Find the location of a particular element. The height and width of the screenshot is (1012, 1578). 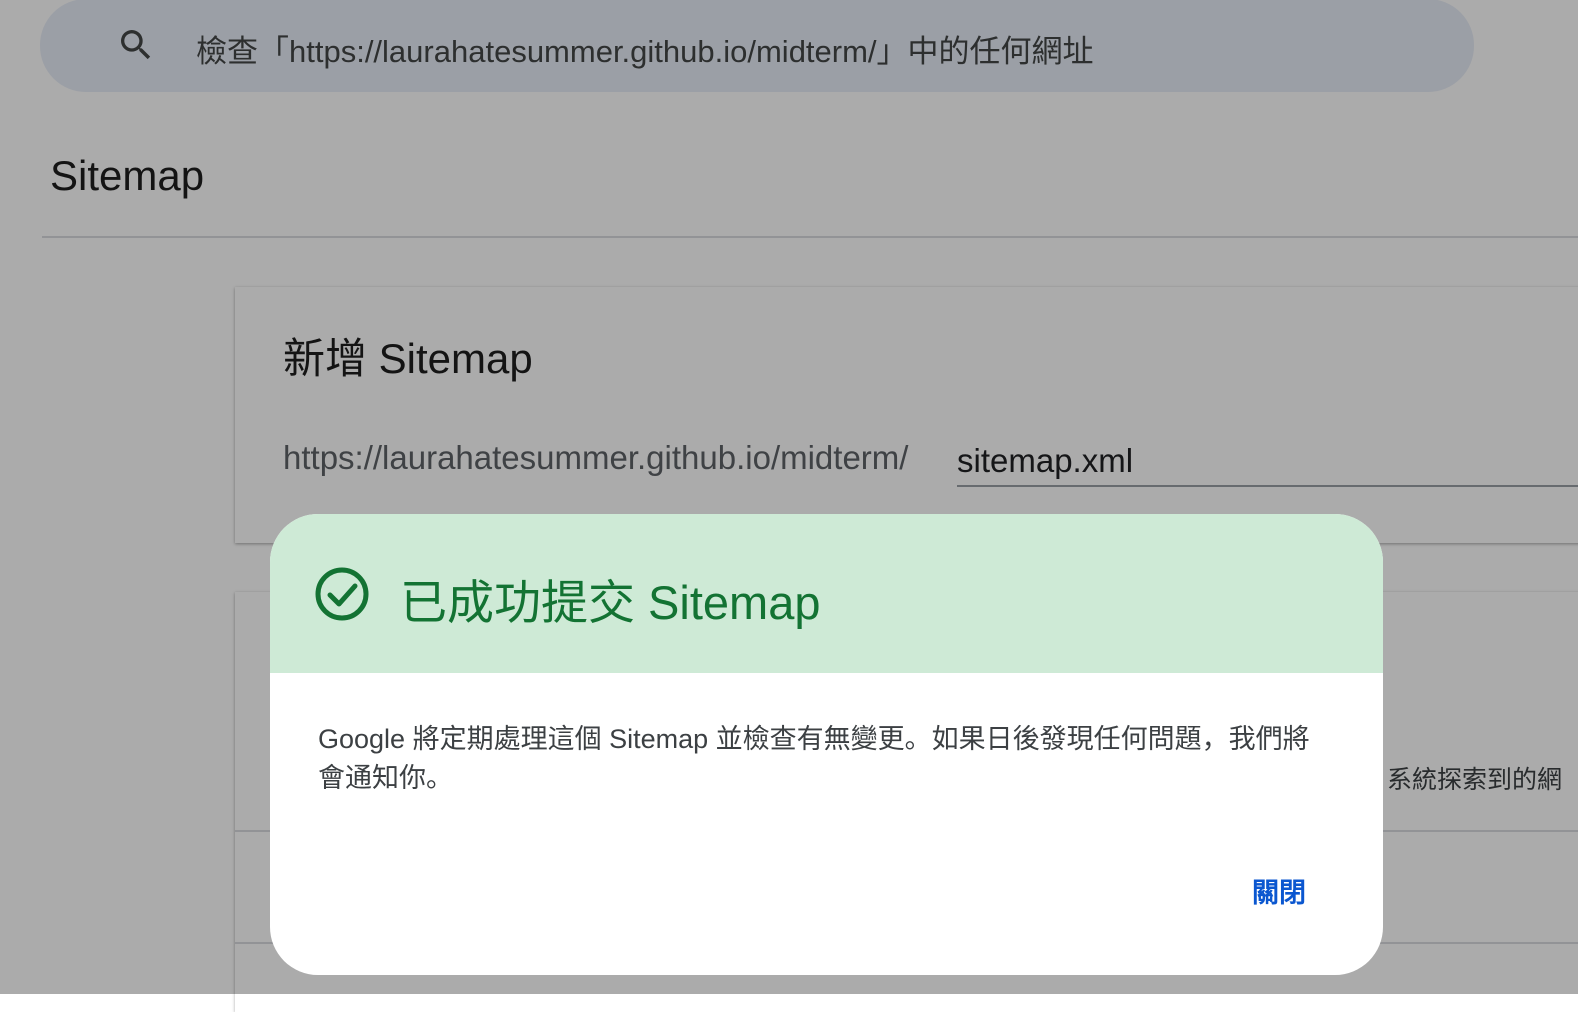

check-circle-icon is located at coordinates (342, 594).